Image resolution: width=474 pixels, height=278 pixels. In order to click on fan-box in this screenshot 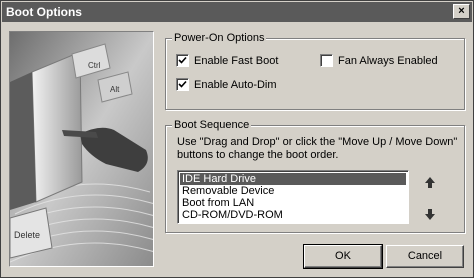, I will do `click(326, 60)`.